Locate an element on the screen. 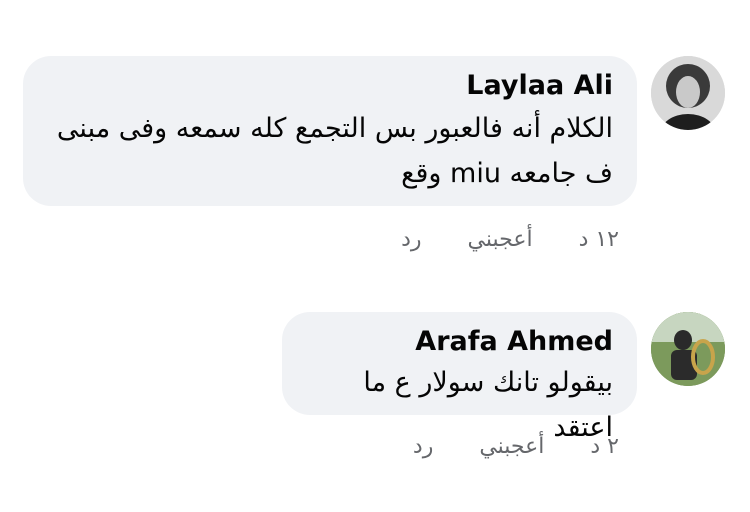 The image size is (750, 512). comment-timestamp: ١٢ د is located at coordinates (599, 239).